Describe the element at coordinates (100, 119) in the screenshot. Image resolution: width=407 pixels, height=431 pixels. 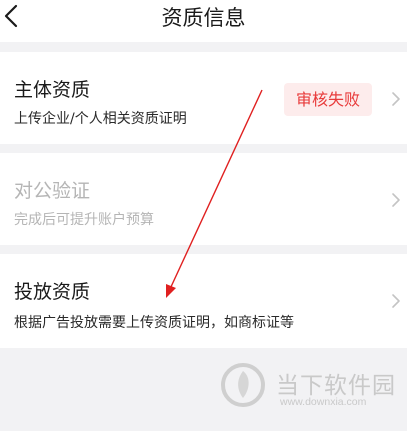
I see `card-subtitle: 上传企业/个人相关资质证明` at that location.